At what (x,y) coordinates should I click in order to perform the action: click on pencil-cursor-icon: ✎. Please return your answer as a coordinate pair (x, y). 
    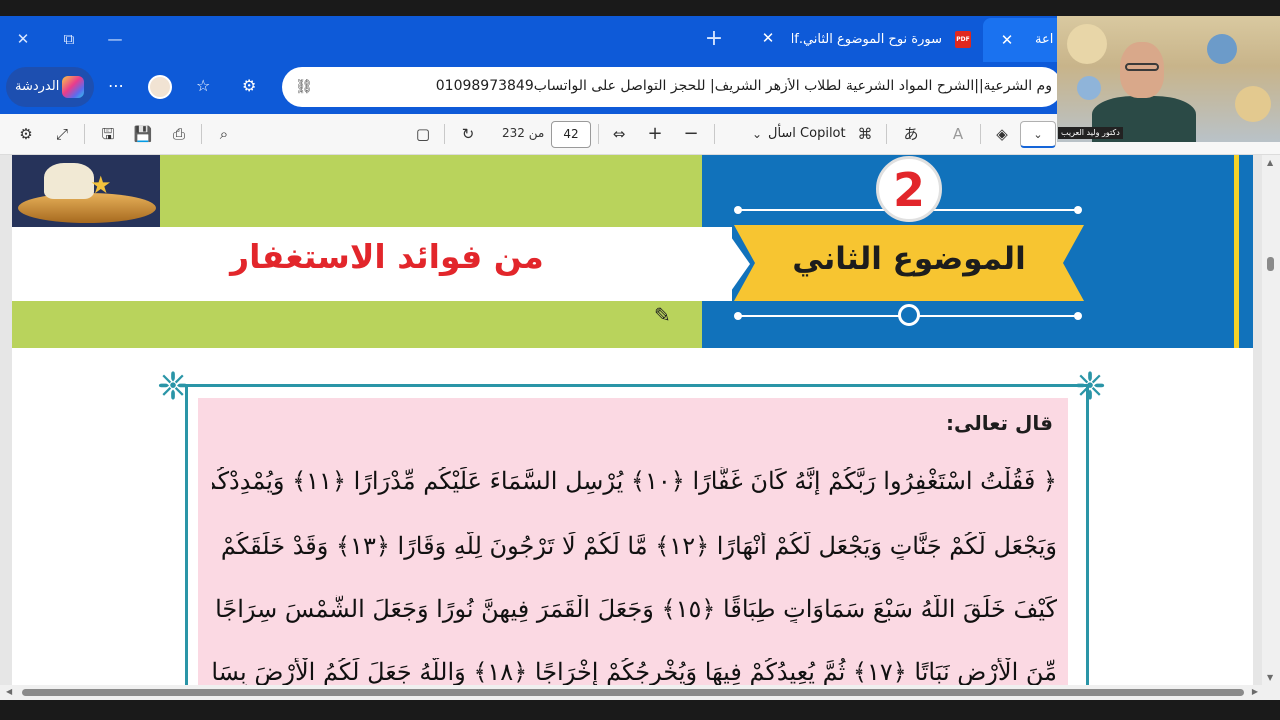
    Looking at the image, I should click on (662, 315).